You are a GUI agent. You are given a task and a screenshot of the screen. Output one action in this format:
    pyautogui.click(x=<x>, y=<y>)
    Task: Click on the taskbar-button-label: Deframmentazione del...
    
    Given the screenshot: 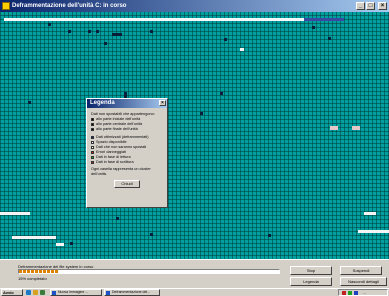 What is the action you would take?
    pyautogui.click(x=131, y=292)
    